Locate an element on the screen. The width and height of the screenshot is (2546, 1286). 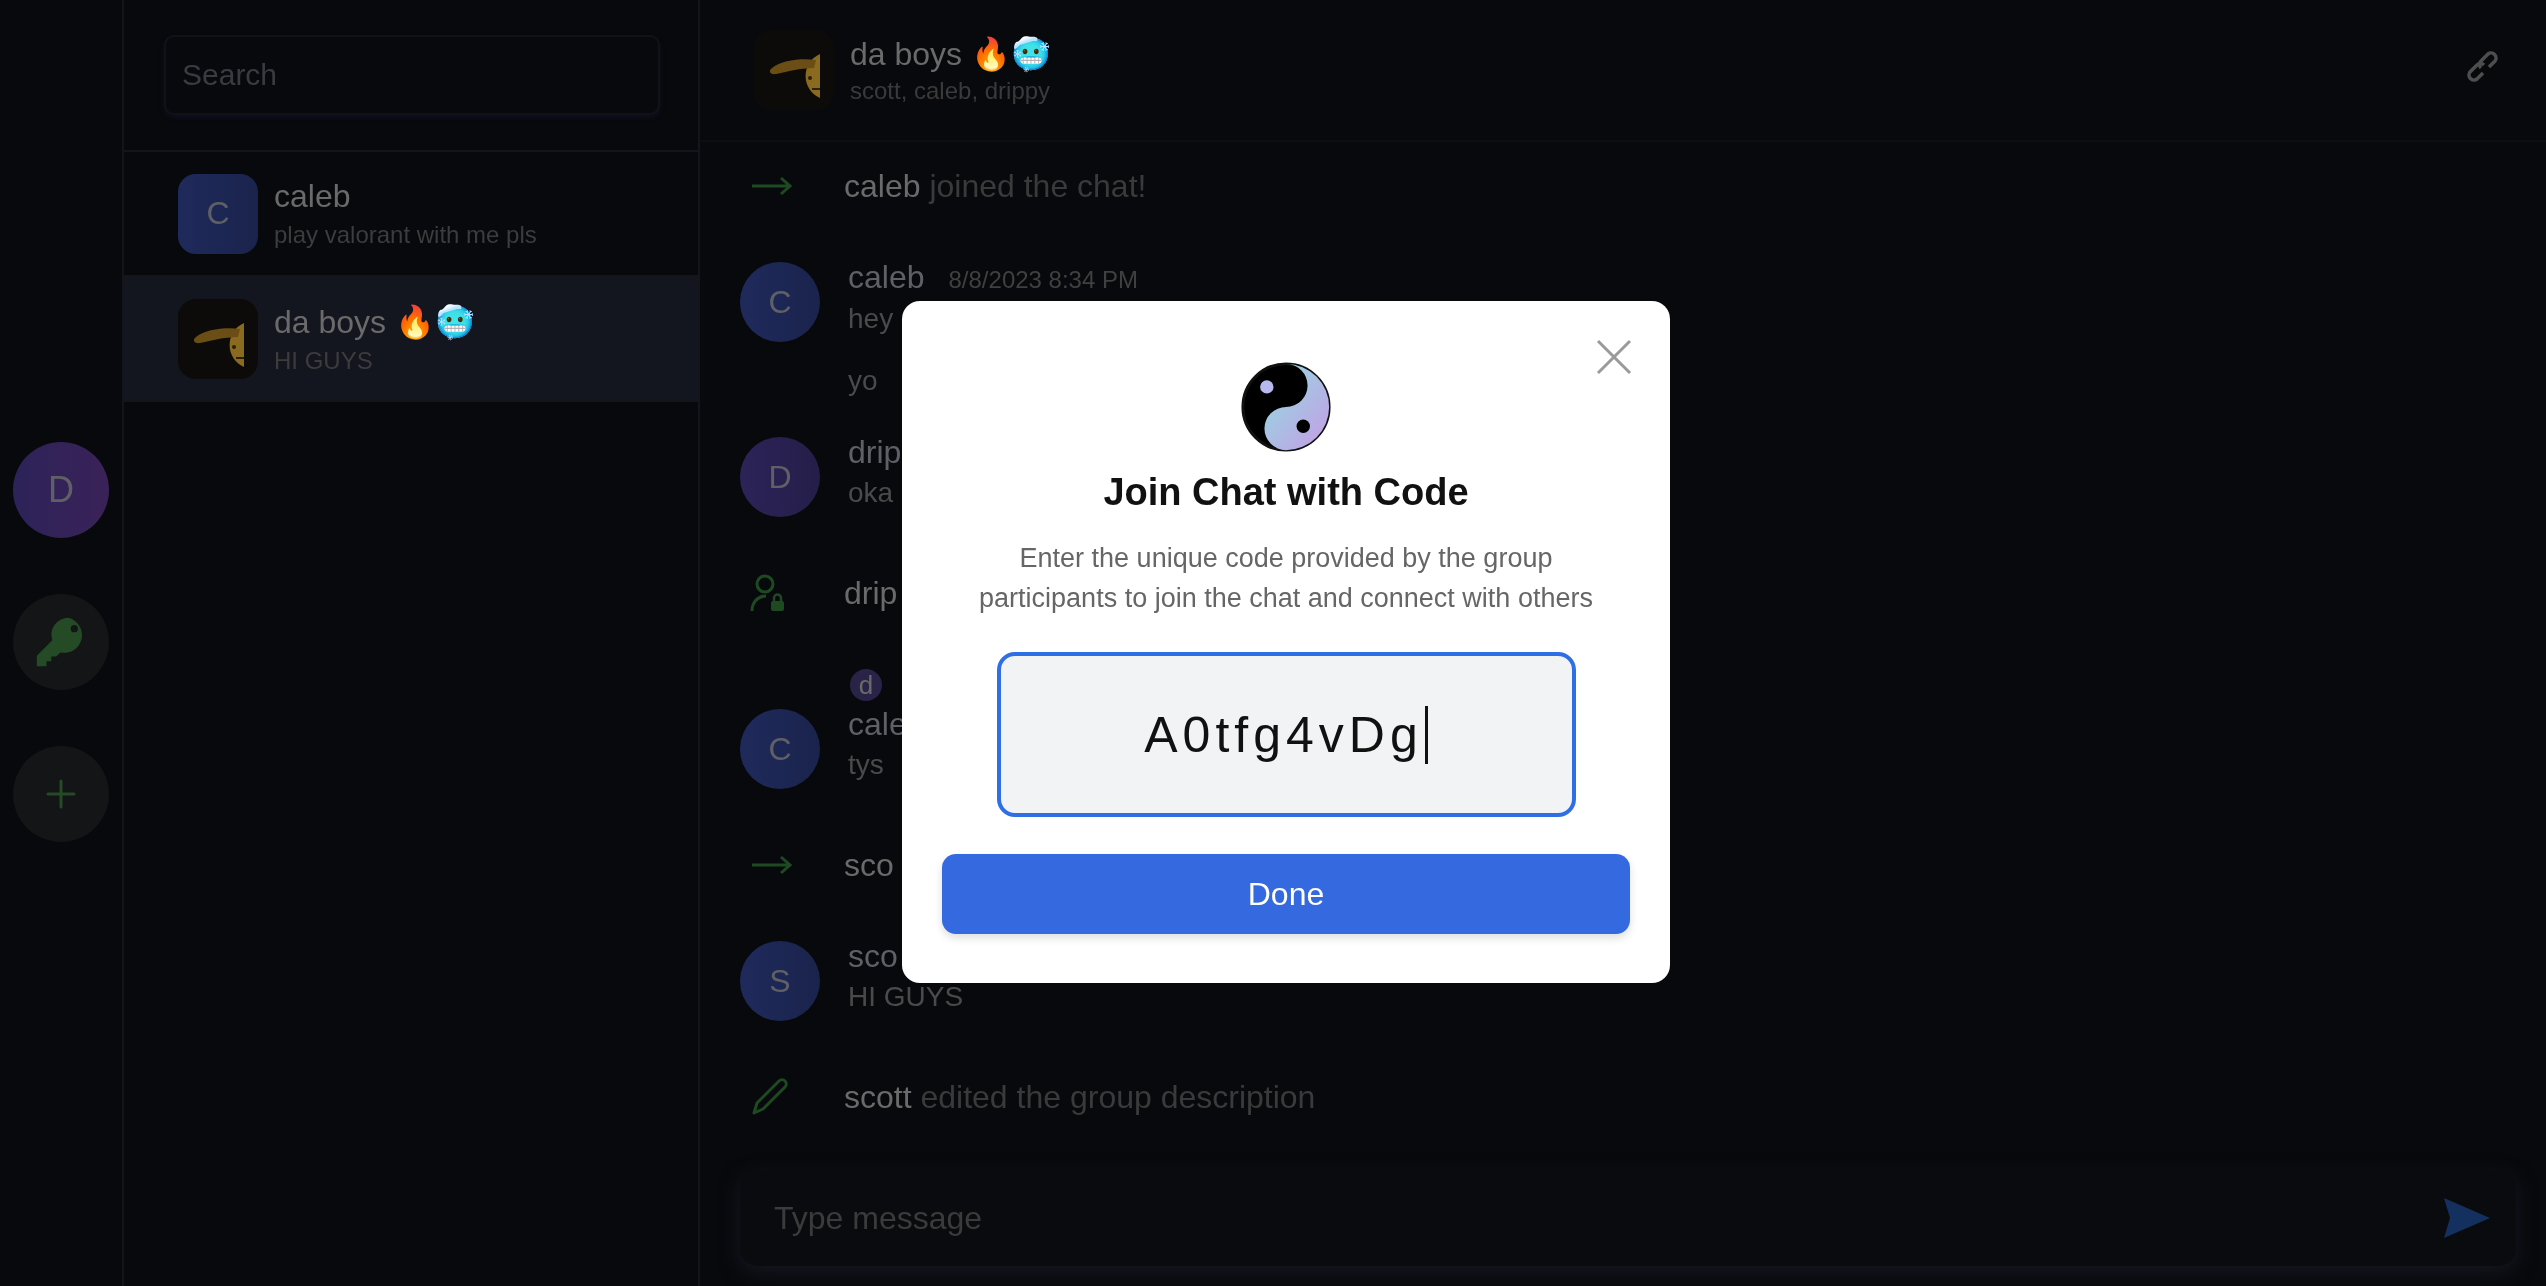
message-time: 8/8/2023 8:34 PM is located at coordinates (1043, 280).